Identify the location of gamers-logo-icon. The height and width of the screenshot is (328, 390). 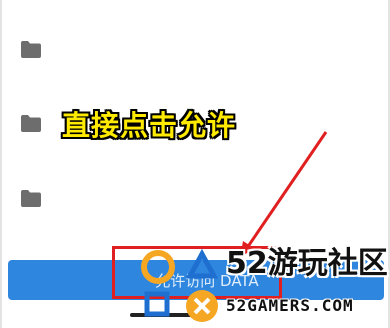
(180, 285).